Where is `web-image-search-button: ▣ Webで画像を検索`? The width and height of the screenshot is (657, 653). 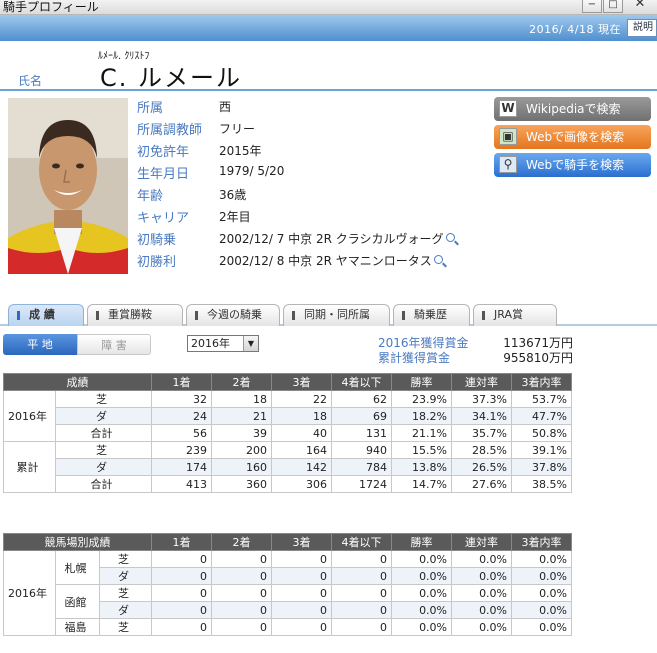 web-image-search-button: ▣ Webで画像を検索 is located at coordinates (572, 137).